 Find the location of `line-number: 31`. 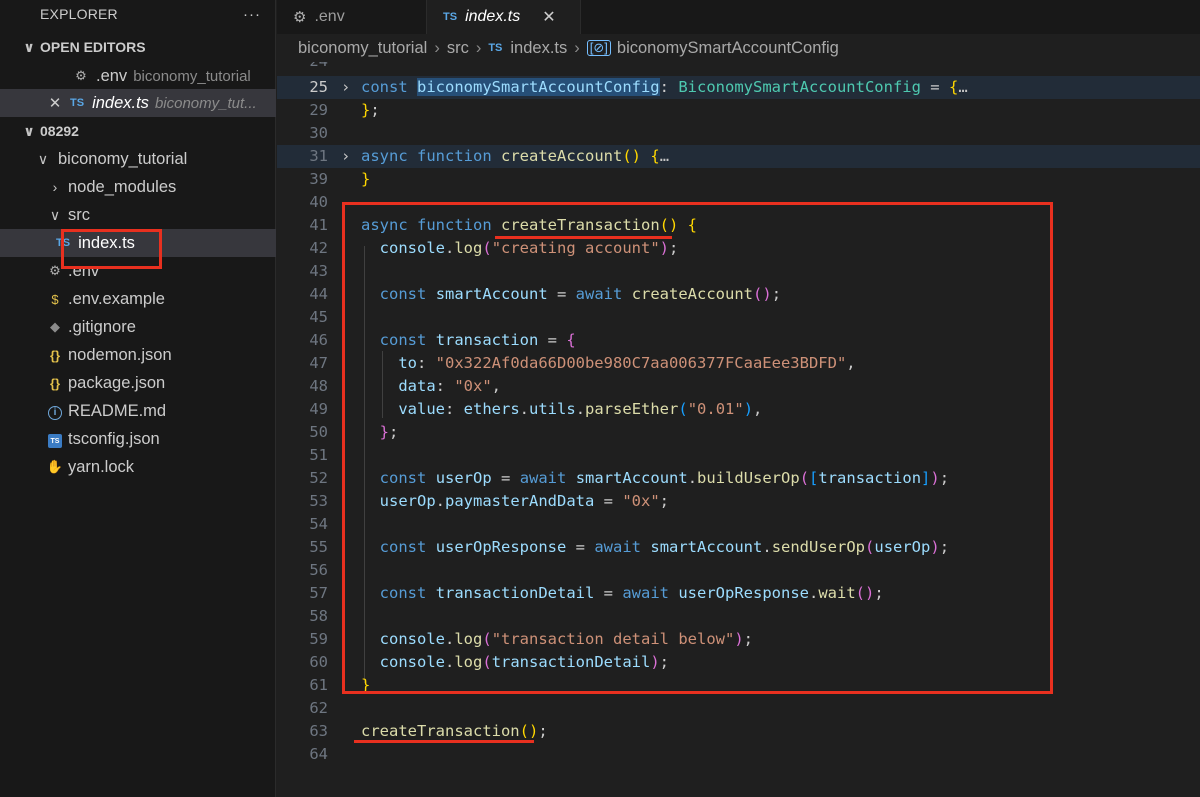

line-number: 31 is located at coordinates (318, 156).